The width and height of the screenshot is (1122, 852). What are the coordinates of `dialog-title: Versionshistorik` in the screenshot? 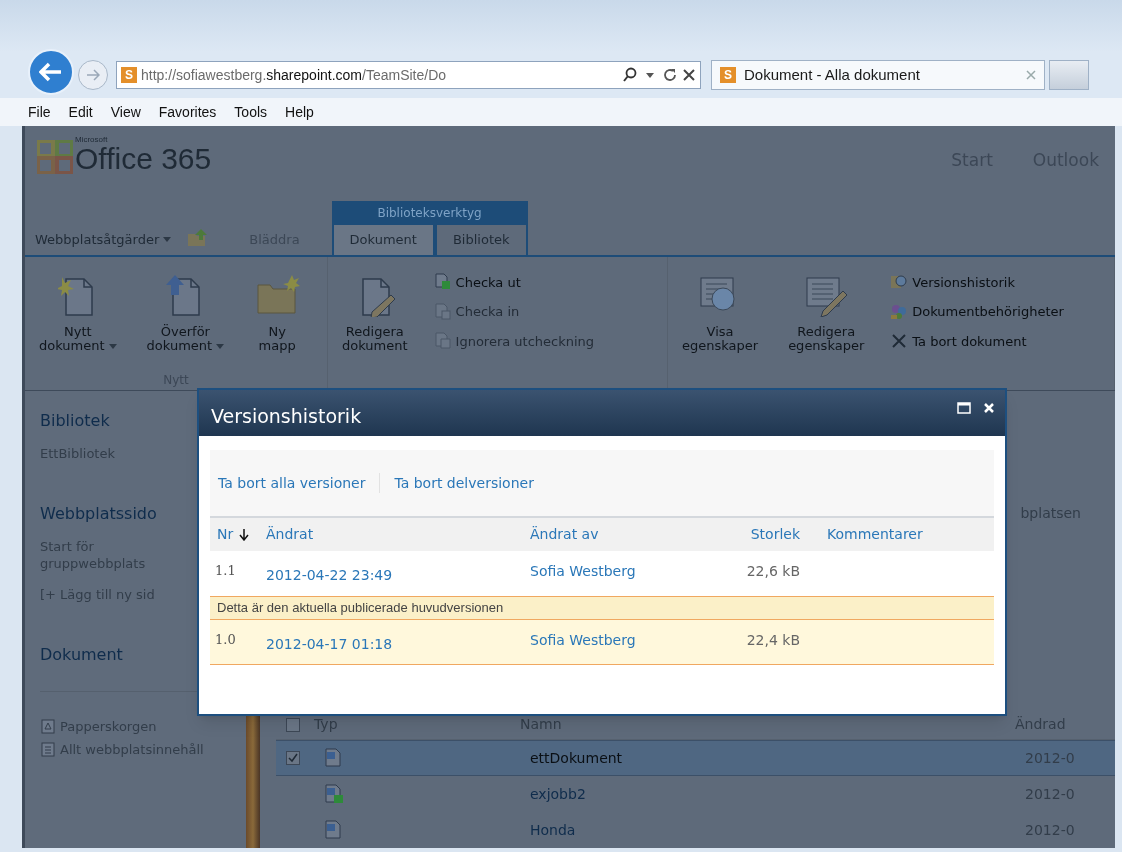 It's located at (286, 416).